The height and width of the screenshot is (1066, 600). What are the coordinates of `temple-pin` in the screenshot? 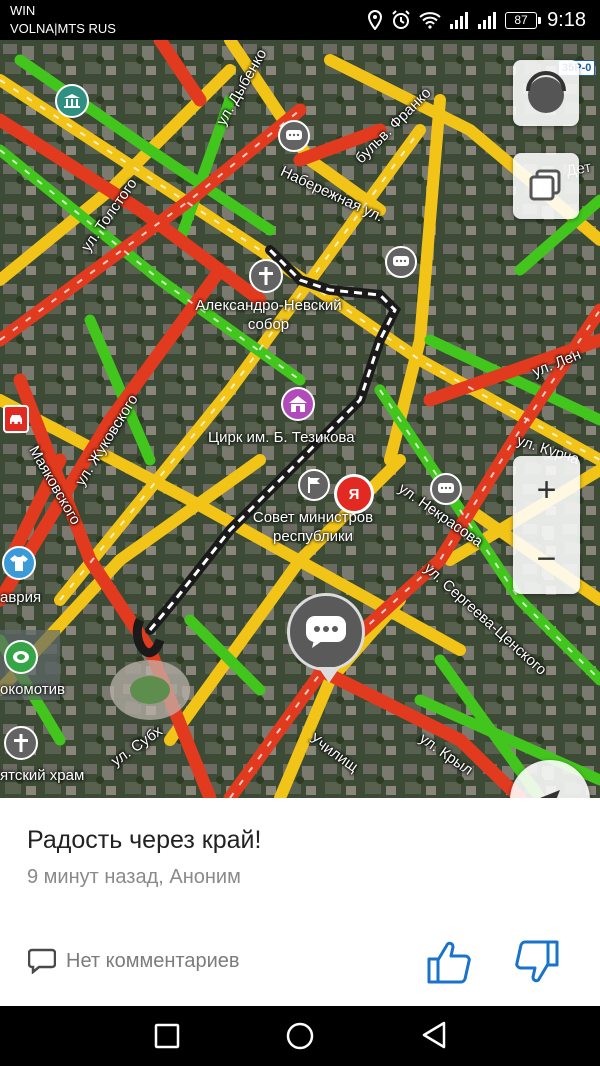 It's located at (21, 743).